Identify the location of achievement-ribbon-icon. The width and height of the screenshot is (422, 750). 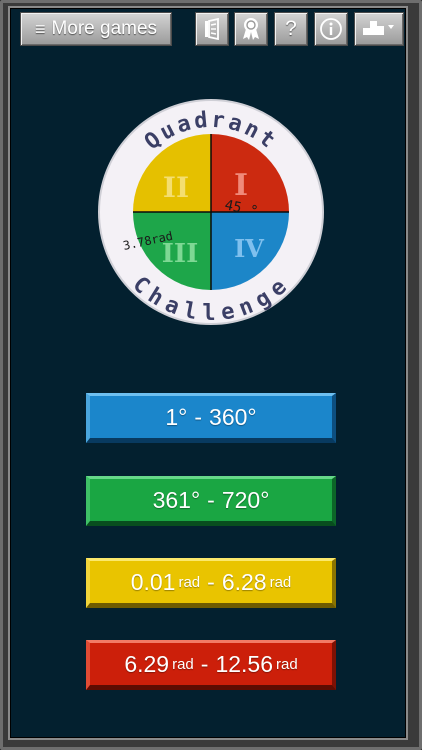
(251, 29).